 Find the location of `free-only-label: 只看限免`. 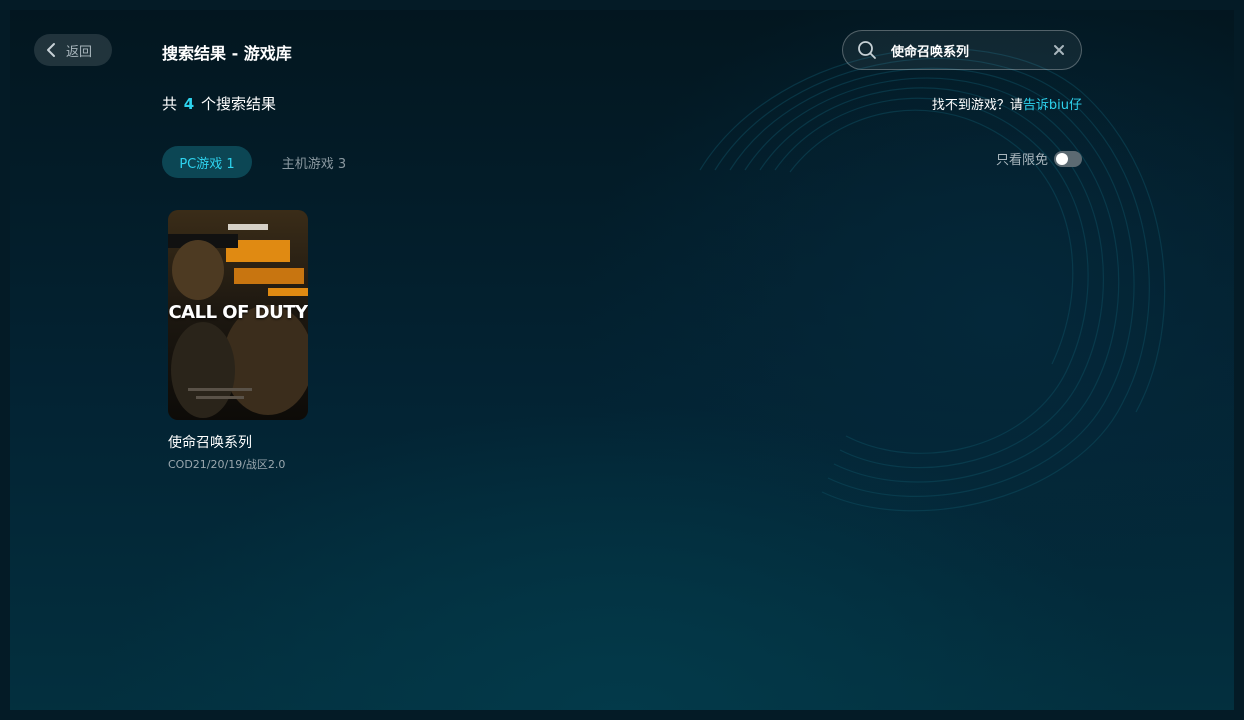

free-only-label: 只看限免 is located at coordinates (1021, 160).